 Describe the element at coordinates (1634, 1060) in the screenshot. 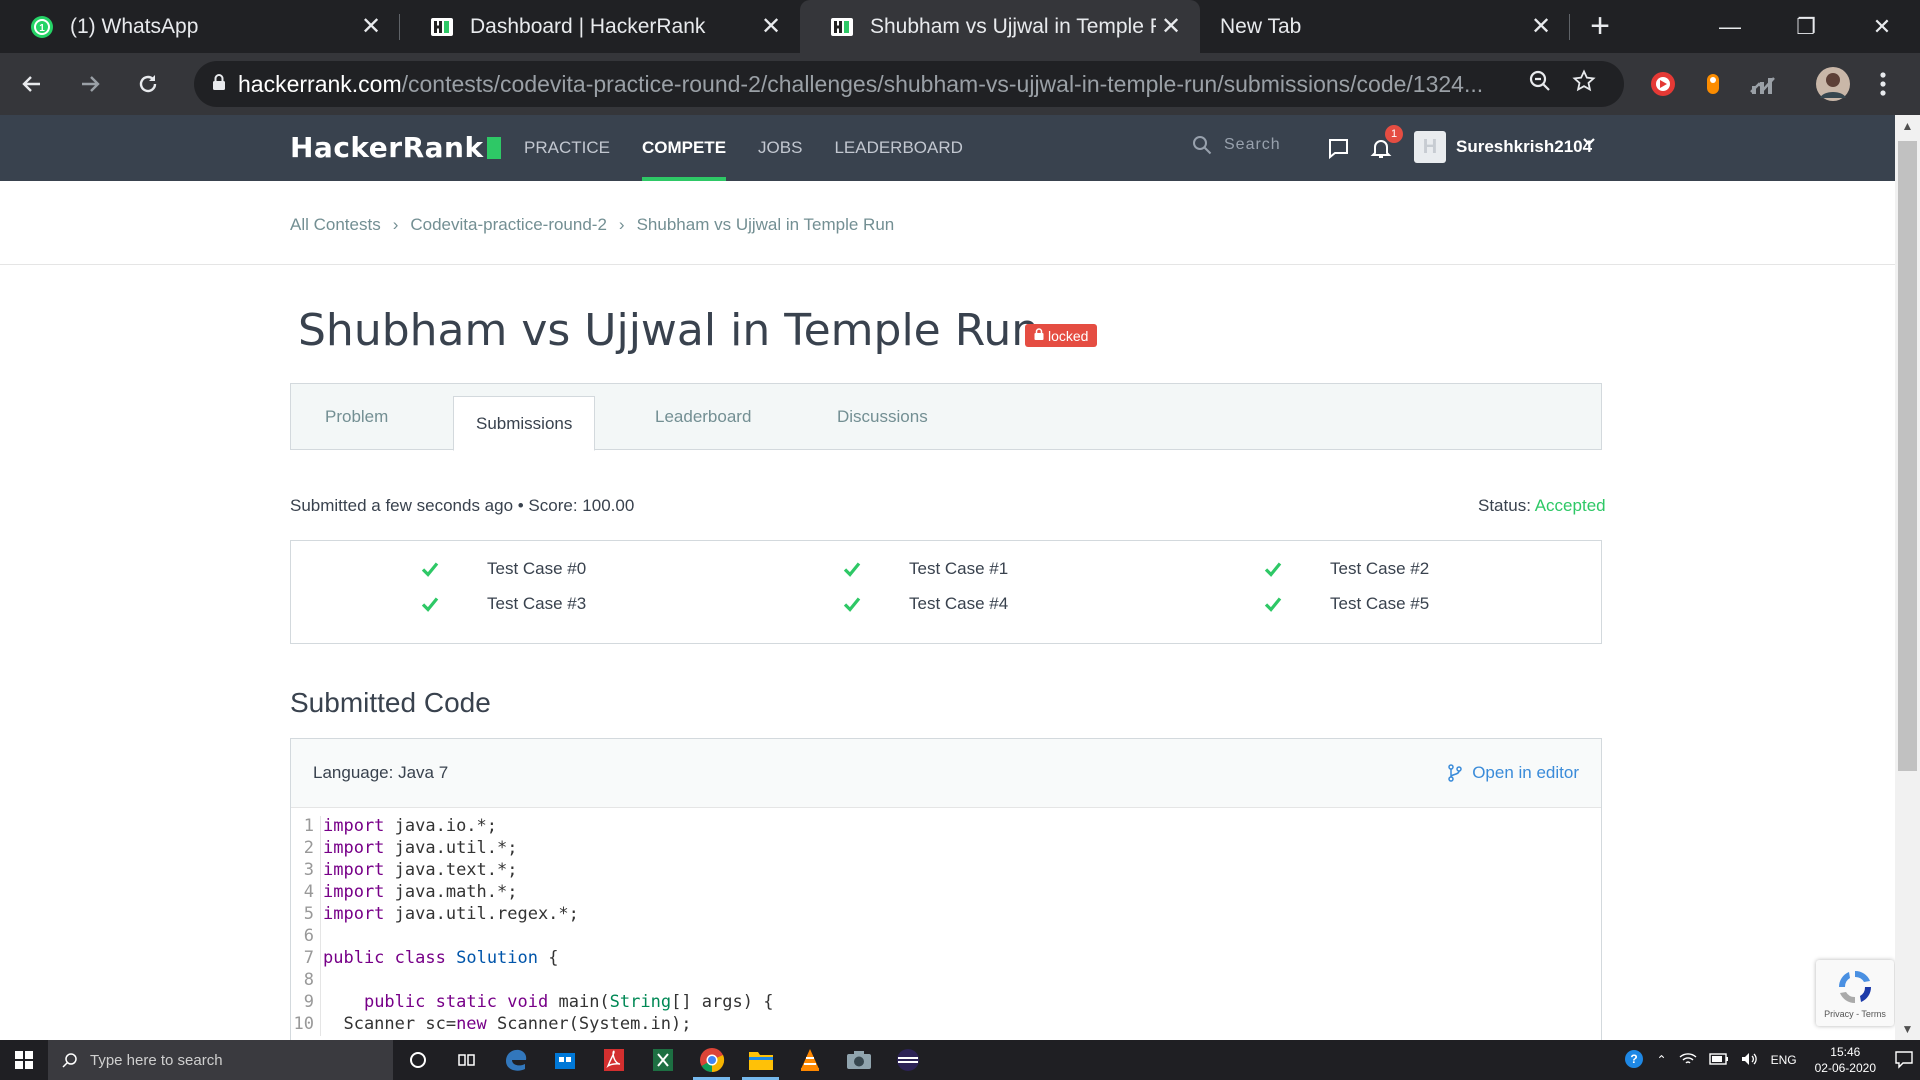

I see `help-icon: ?` at that location.